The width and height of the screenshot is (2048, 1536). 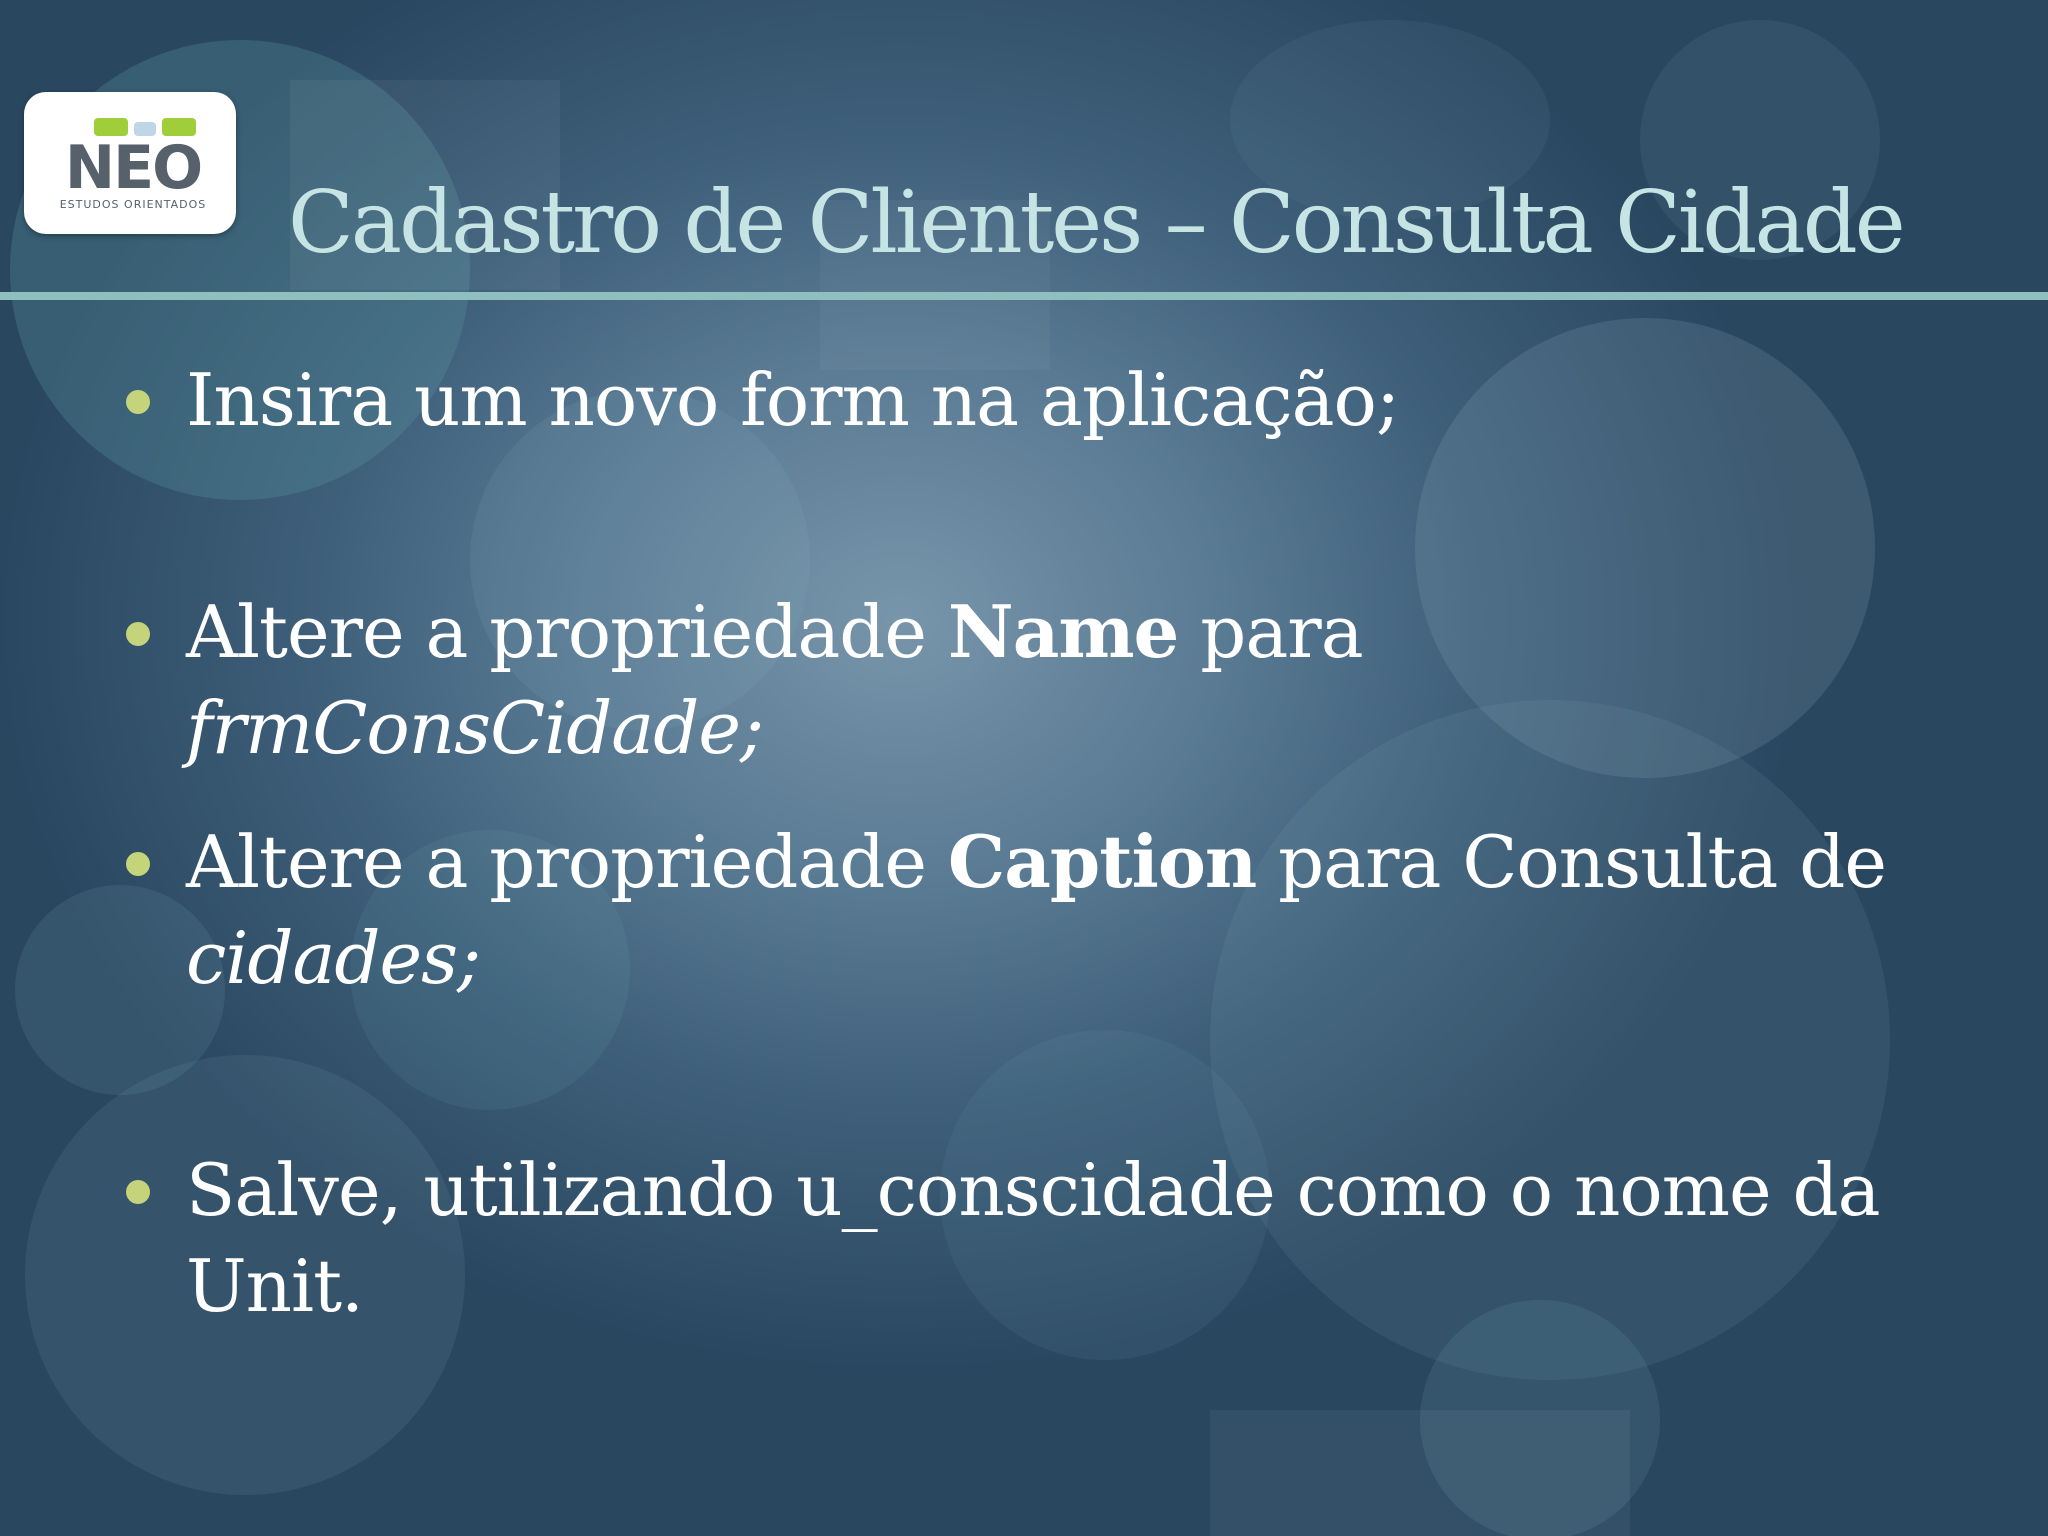 I want to click on bullet-text-bold: Name, so click(x=1063, y=631).